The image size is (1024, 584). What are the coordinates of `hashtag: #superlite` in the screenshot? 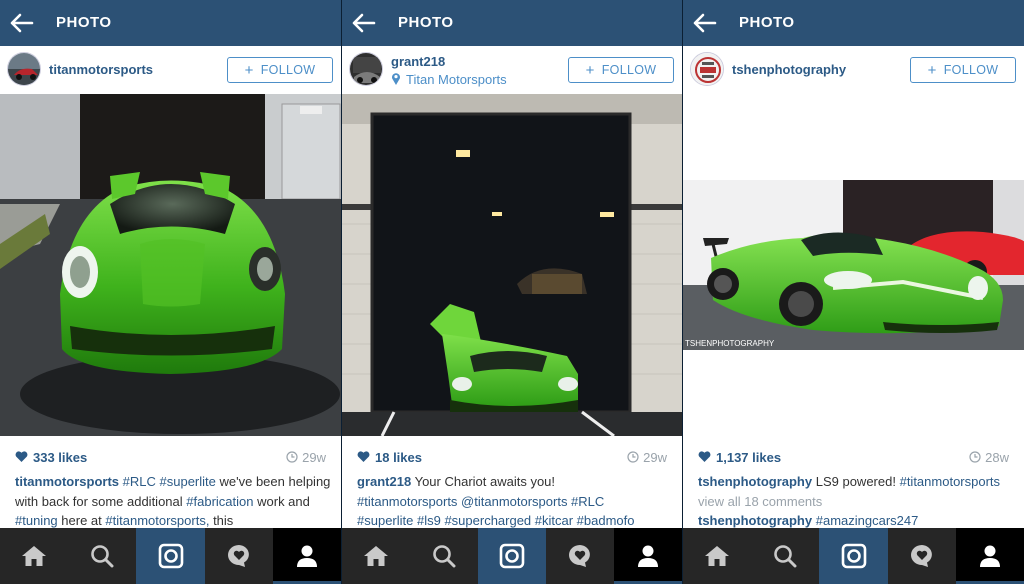 It's located at (188, 481).